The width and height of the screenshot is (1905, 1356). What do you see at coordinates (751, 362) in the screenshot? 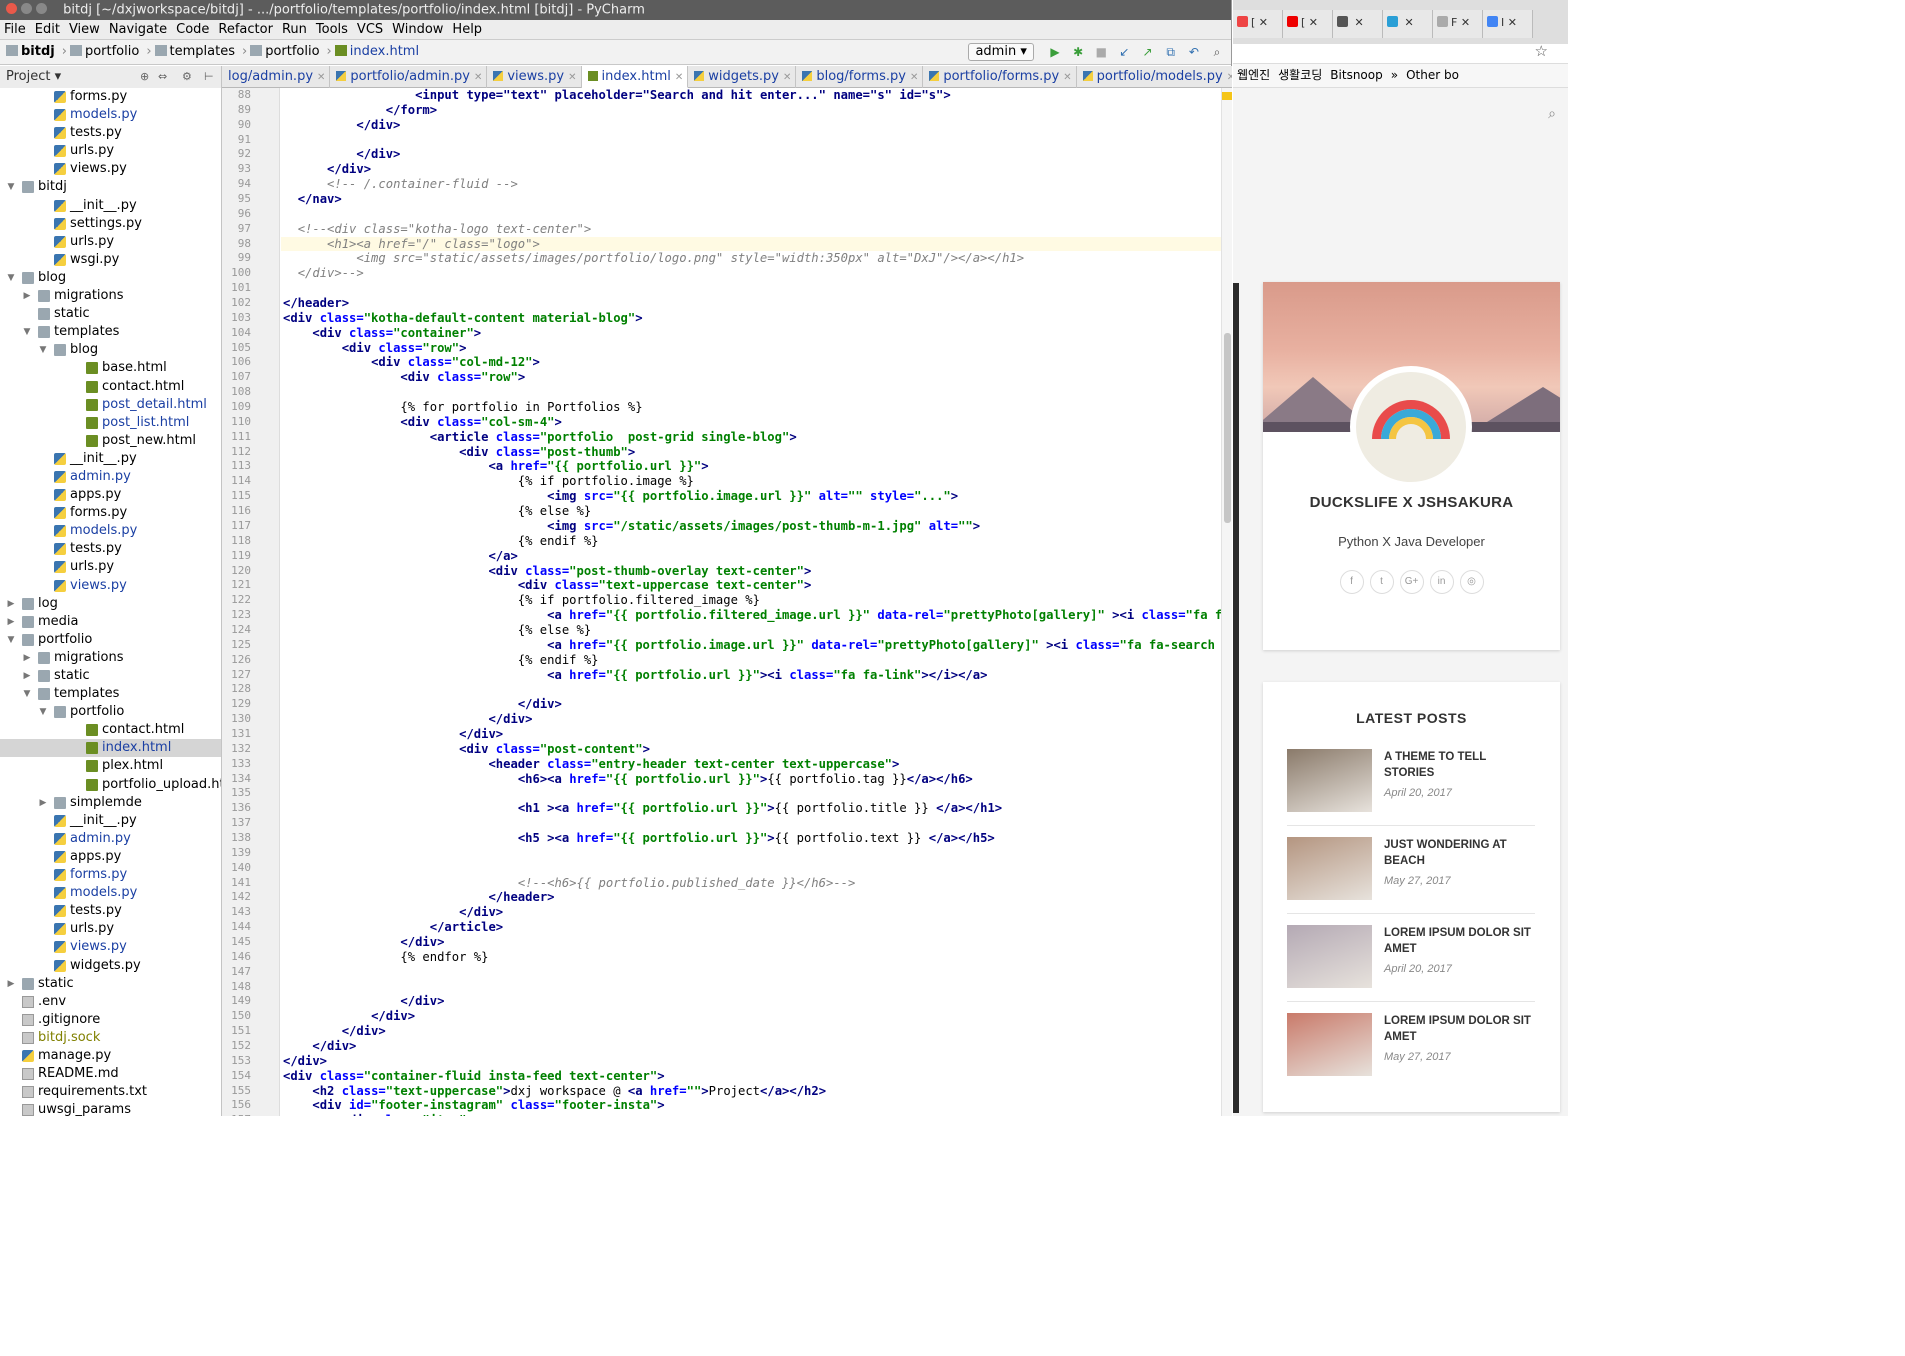
I see `code-line: <div class="col-md-12">` at bounding box center [751, 362].